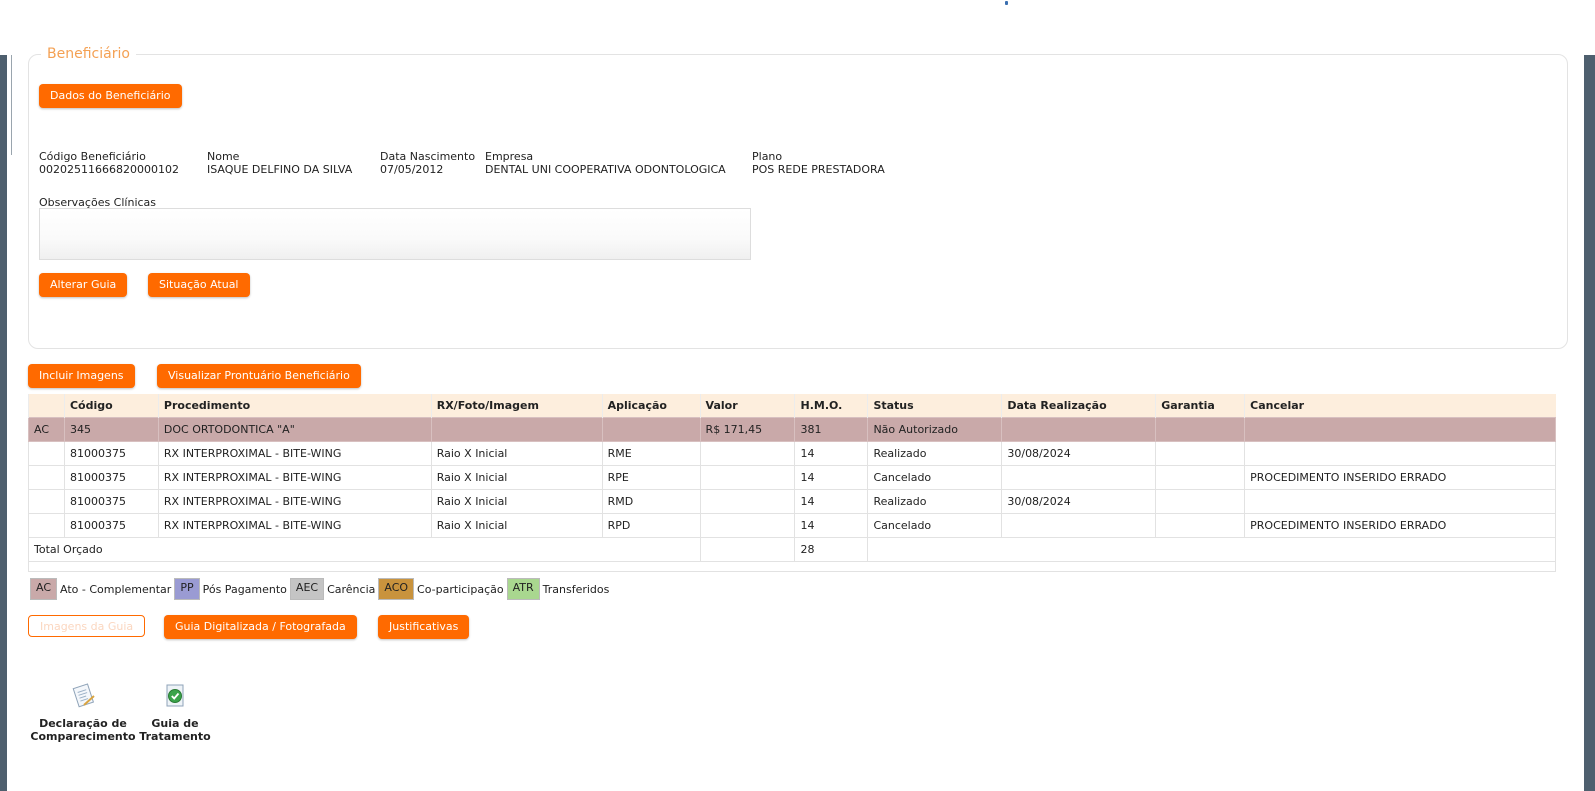 The height and width of the screenshot is (791, 1595). I want to click on col-header-status: Status, so click(934, 406).